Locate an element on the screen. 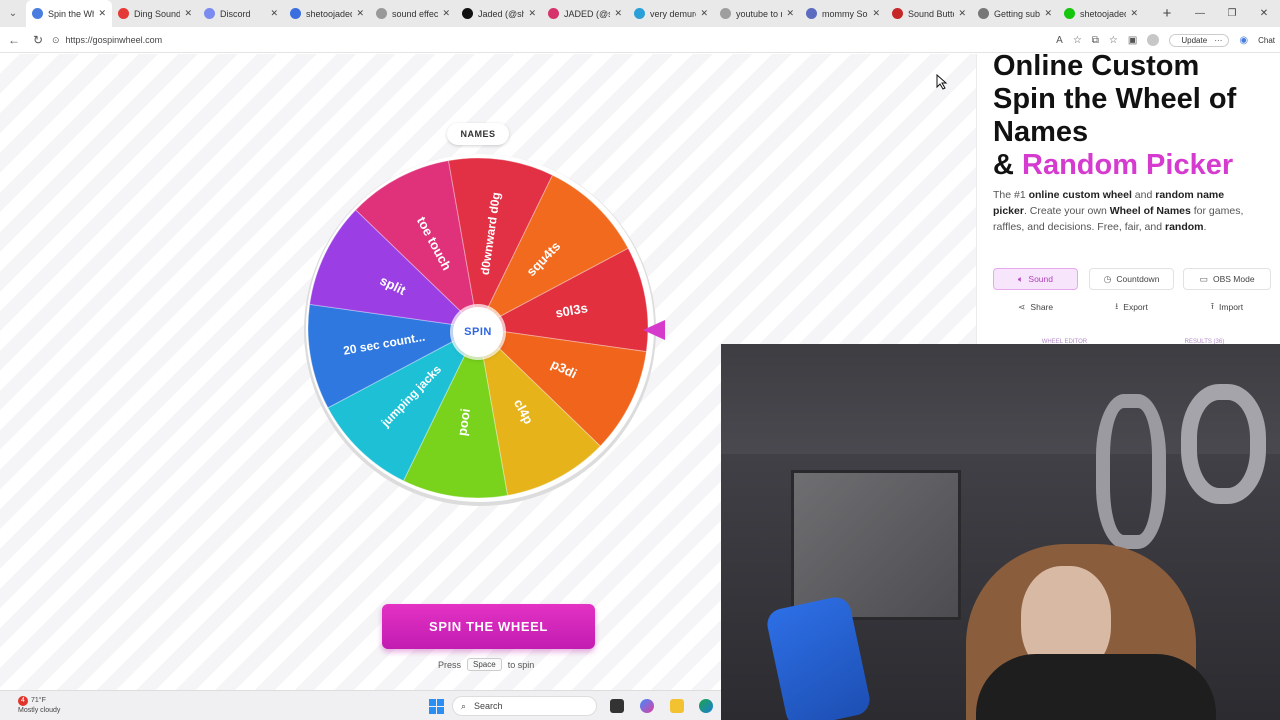 This screenshot has height=720, width=1280. tab-label: JADED (@she is located at coordinates (587, 13).